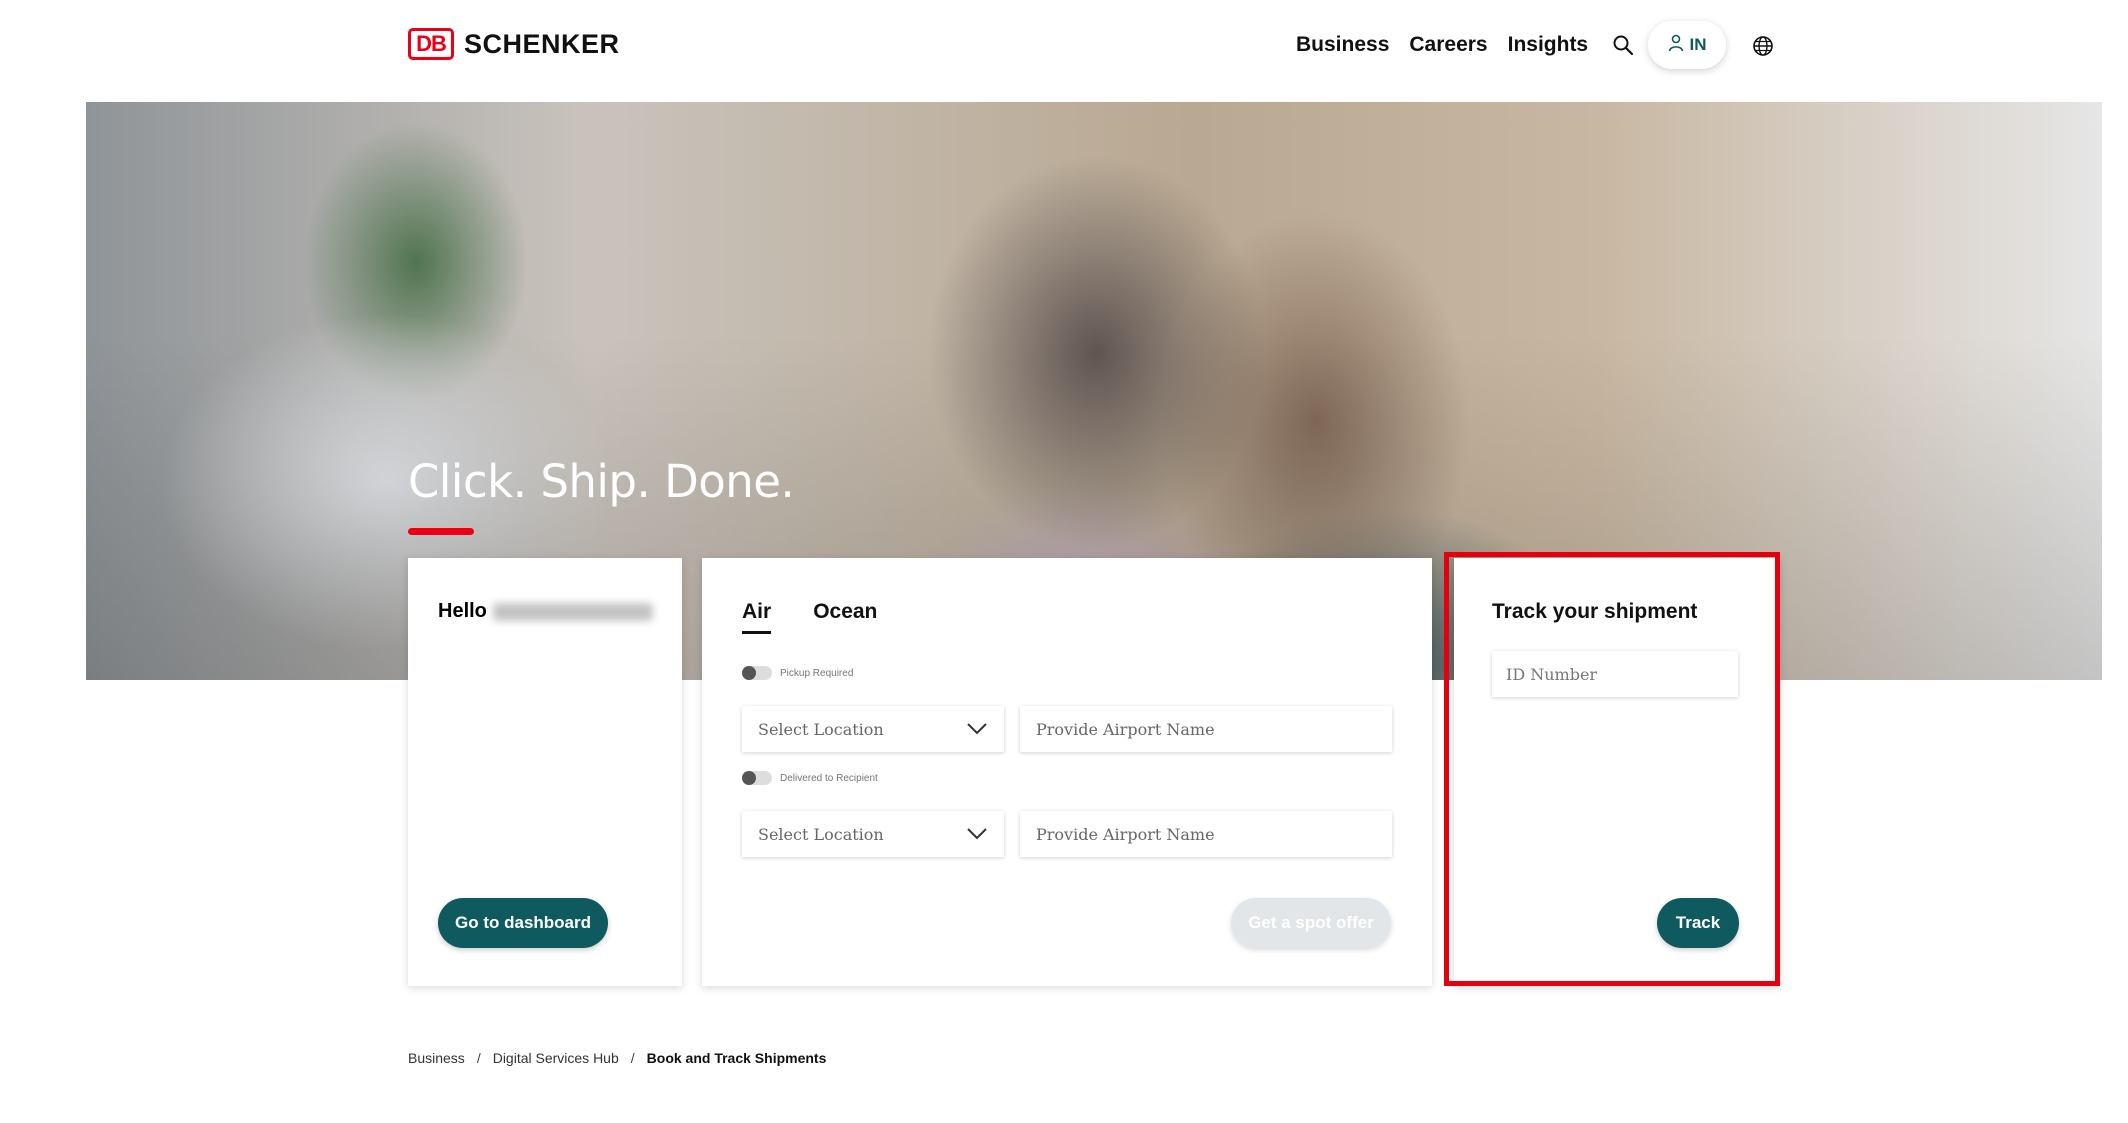 This screenshot has width=2128, height=1123. I want to click on pickup-required-toggle, so click(757, 673).